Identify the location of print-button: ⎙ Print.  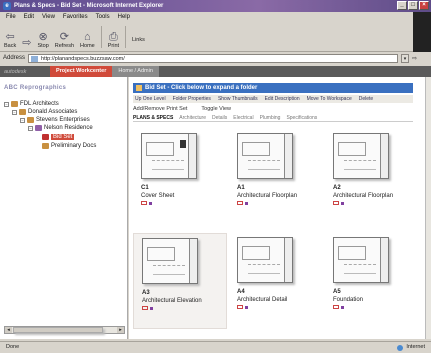
(113, 41).